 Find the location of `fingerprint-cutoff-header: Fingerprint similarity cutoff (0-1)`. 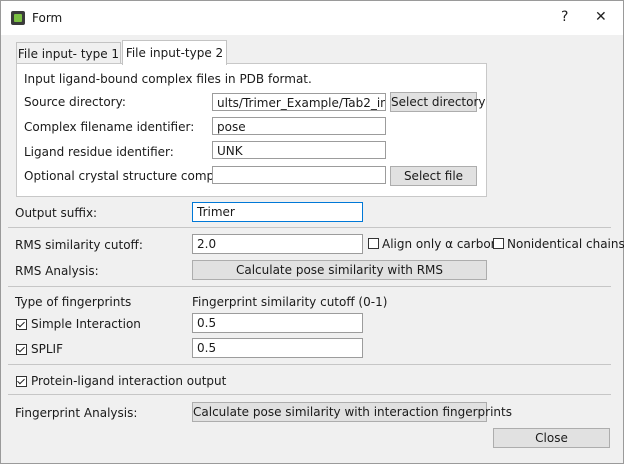

fingerprint-cutoff-header: Fingerprint similarity cutoff (0-1) is located at coordinates (290, 302).